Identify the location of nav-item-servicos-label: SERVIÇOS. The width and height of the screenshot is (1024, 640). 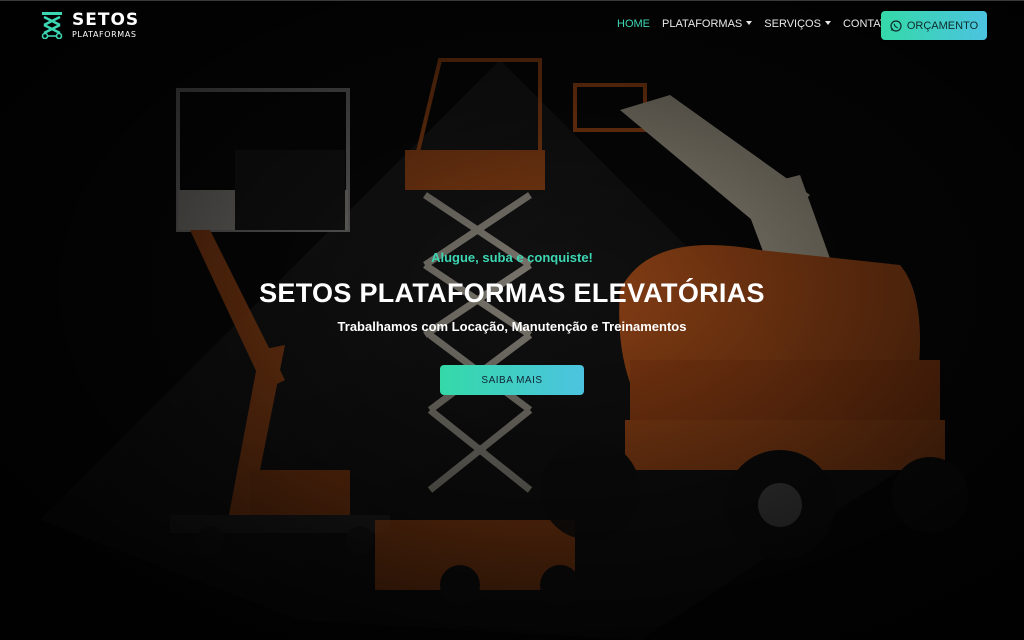
(792, 24).